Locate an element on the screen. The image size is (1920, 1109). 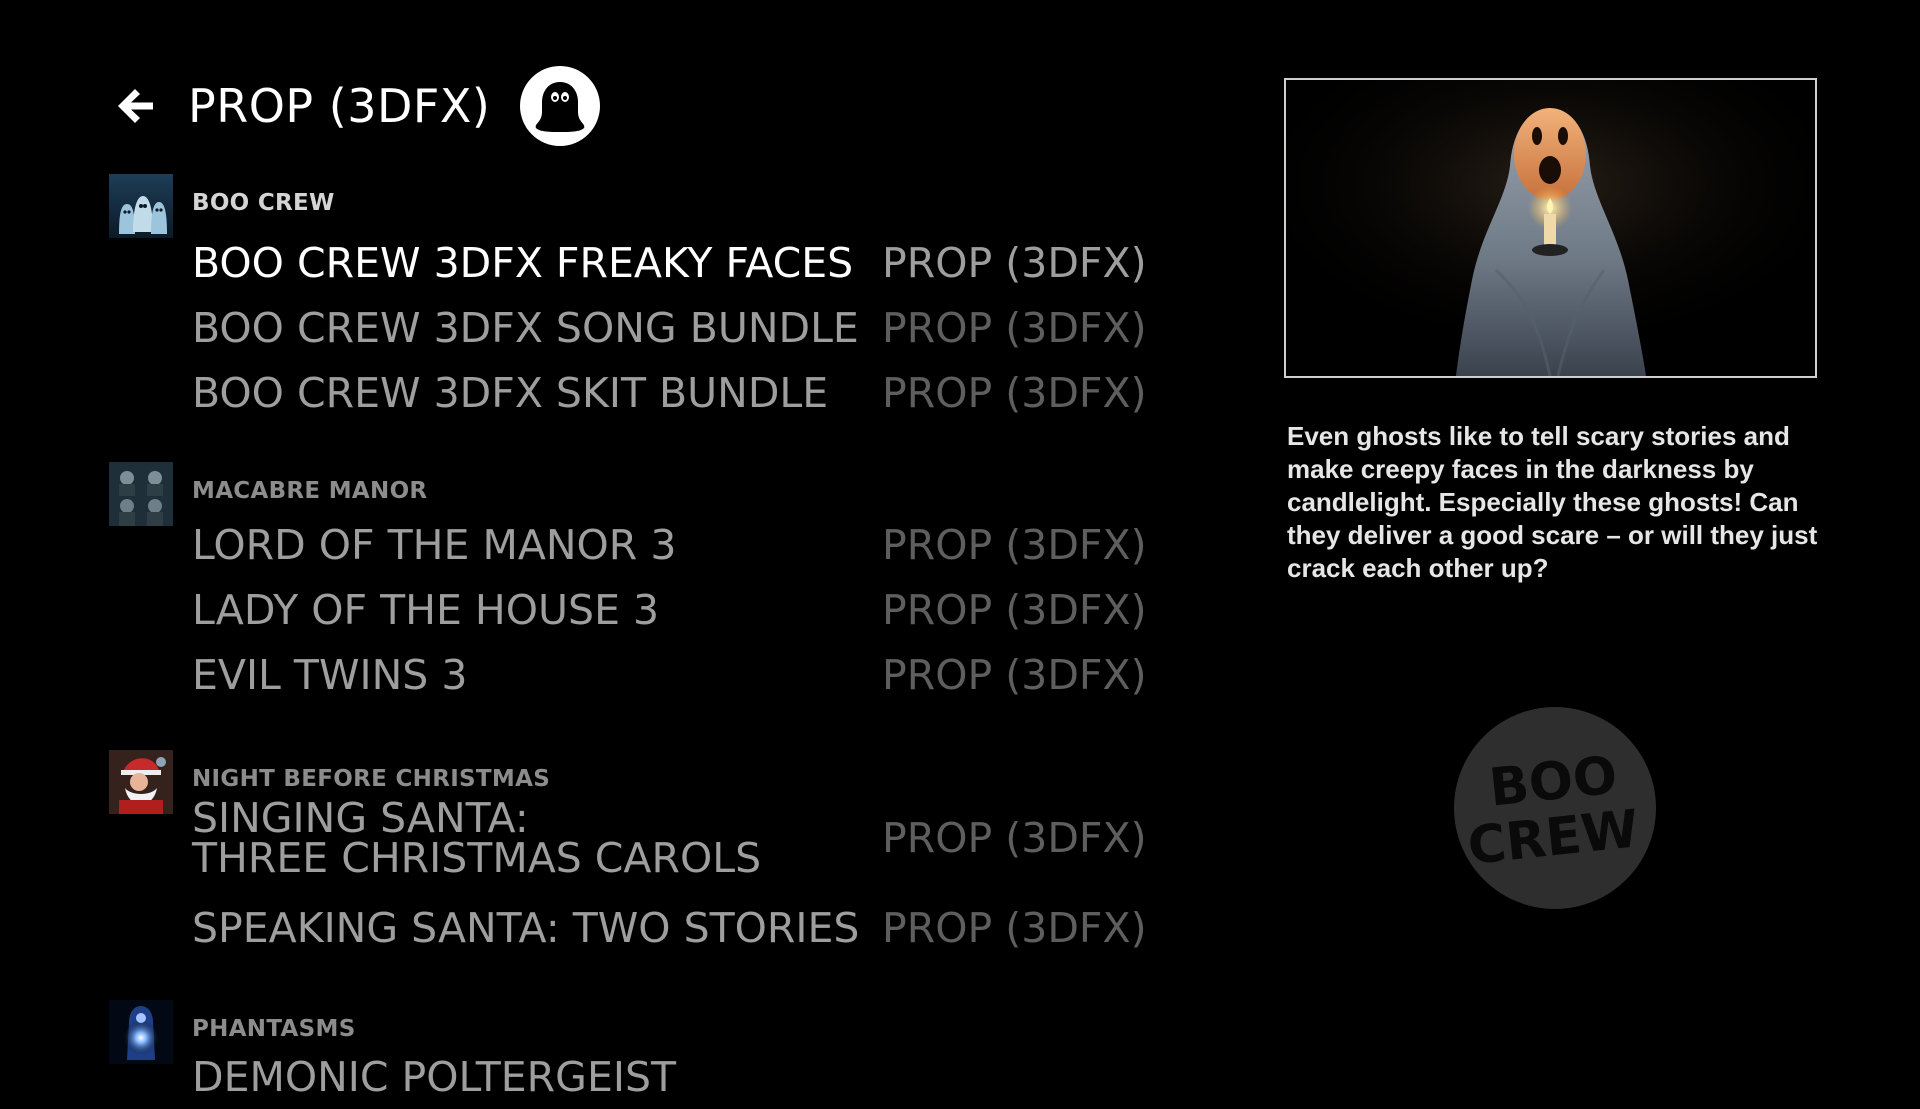
back-button is located at coordinates (135, 106).